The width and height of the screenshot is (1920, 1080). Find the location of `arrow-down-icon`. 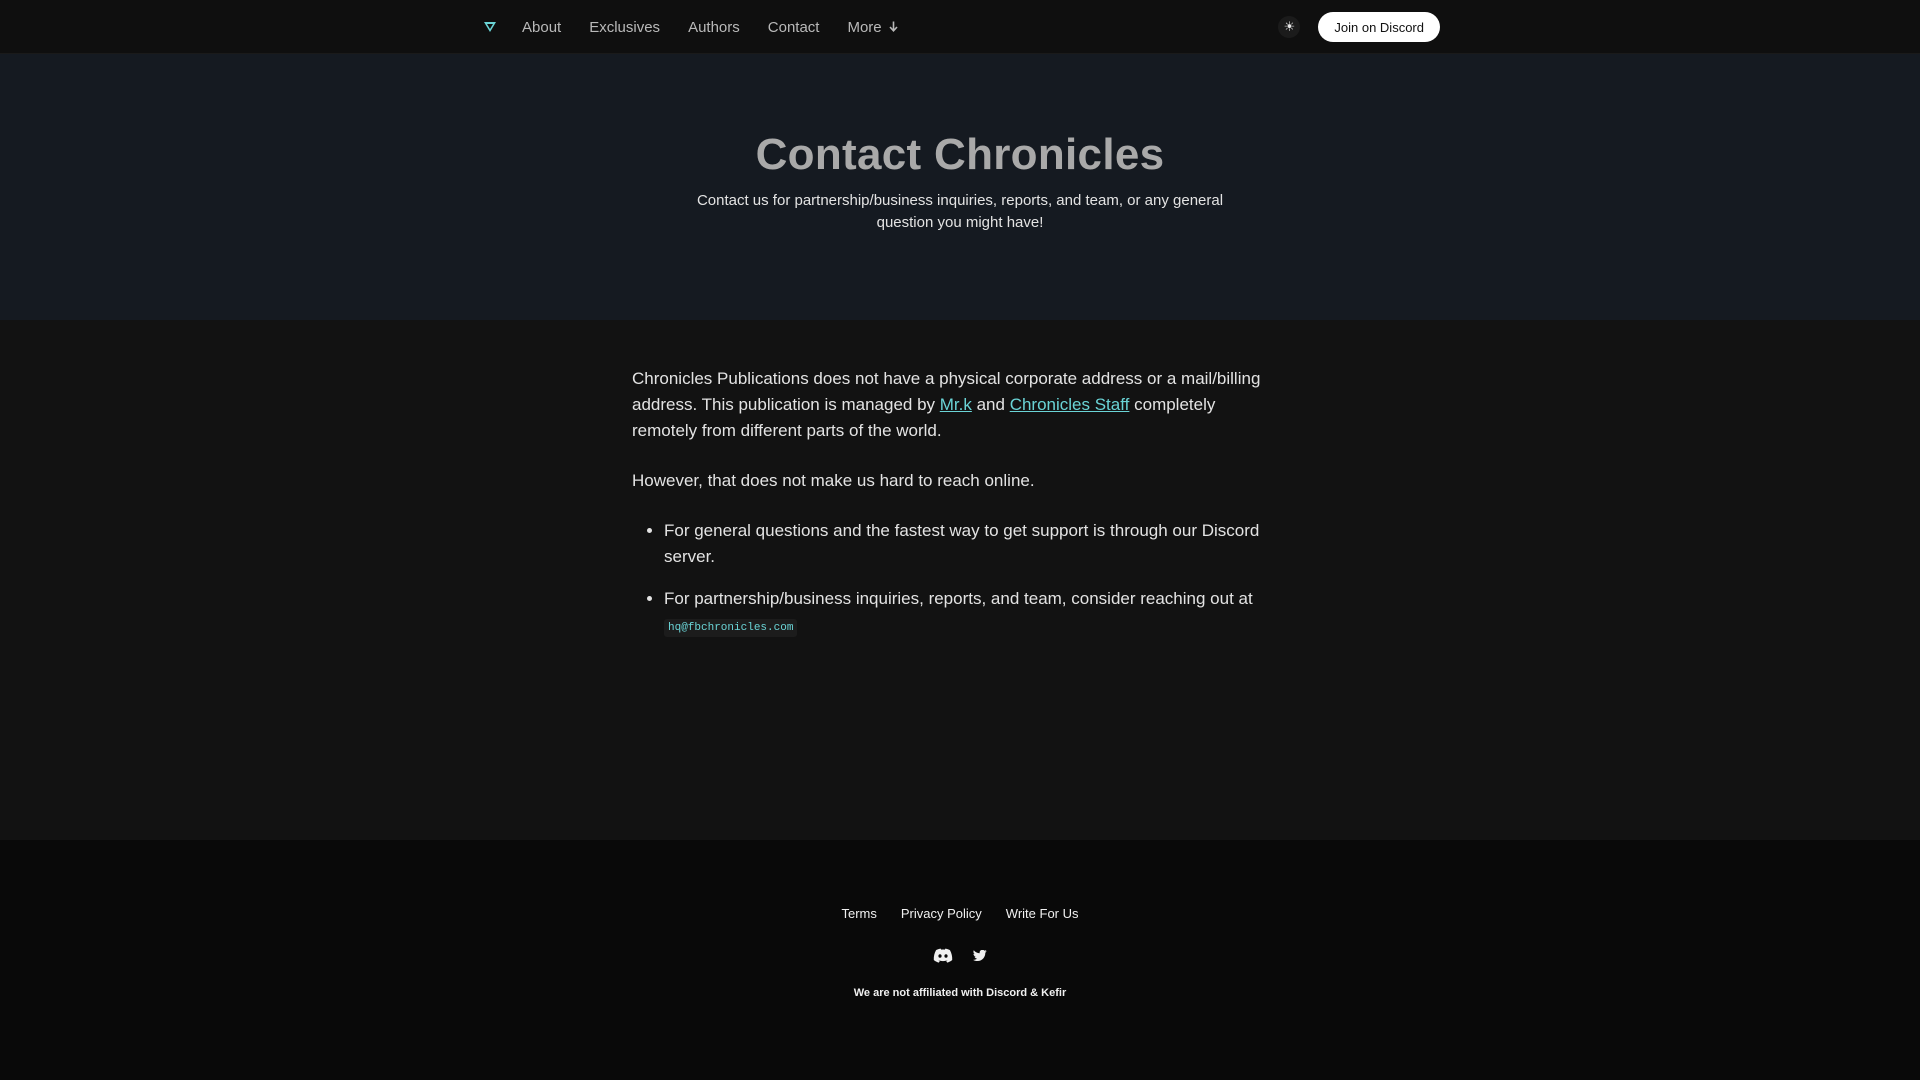

arrow-down-icon is located at coordinates (893, 27).